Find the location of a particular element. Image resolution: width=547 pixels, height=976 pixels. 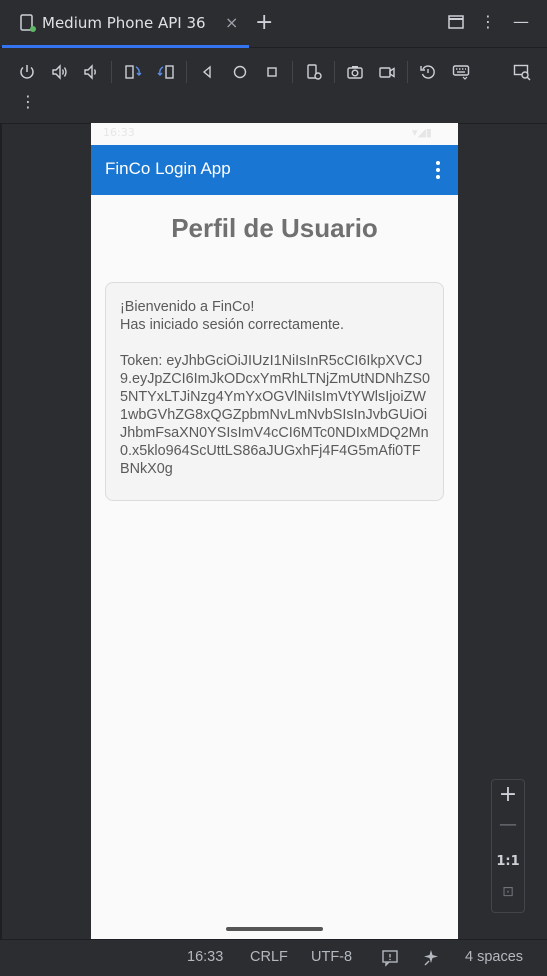

volume-up-button is located at coordinates (60, 72).